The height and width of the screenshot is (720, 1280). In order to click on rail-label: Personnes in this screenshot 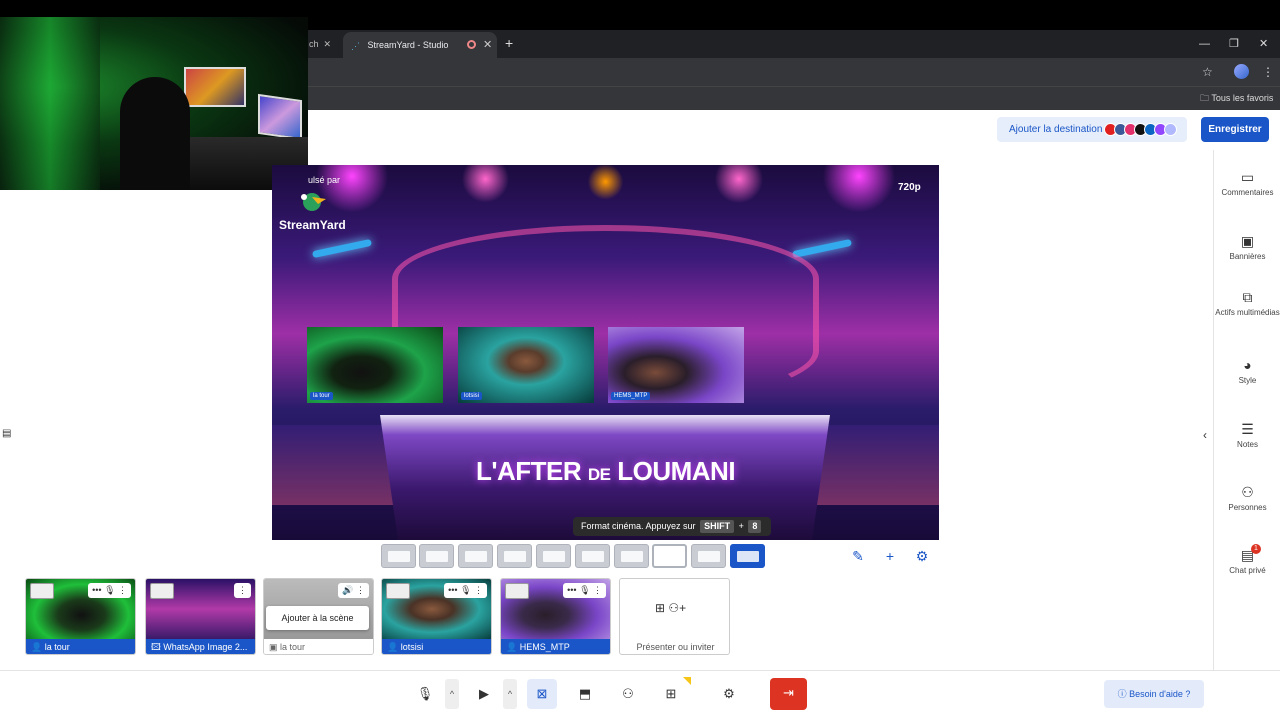, I will do `click(1247, 507)`.